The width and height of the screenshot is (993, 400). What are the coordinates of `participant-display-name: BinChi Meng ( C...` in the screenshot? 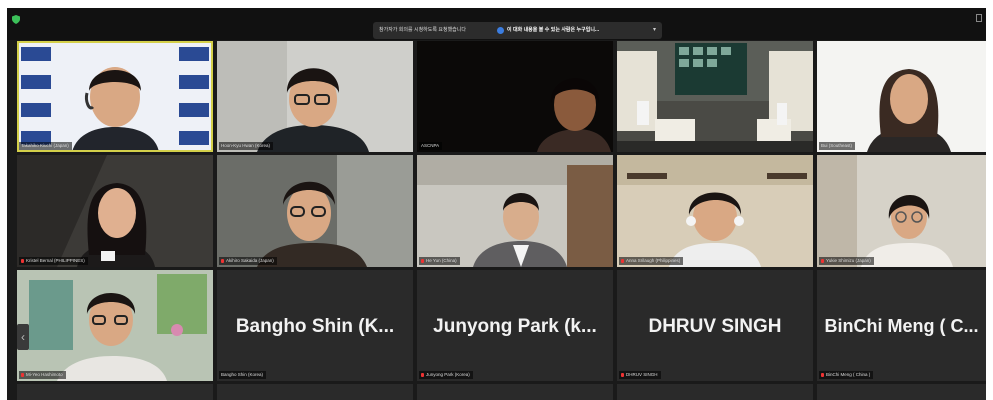 It's located at (901, 326).